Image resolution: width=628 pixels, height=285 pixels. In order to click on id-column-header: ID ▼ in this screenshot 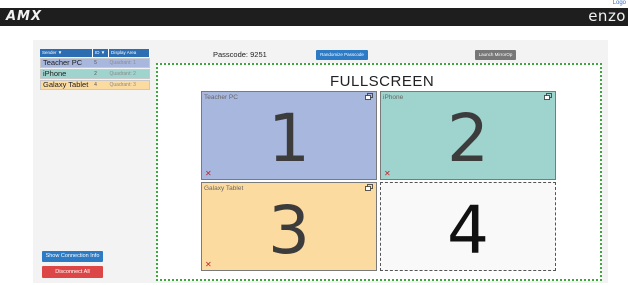, I will do `click(101, 53)`.